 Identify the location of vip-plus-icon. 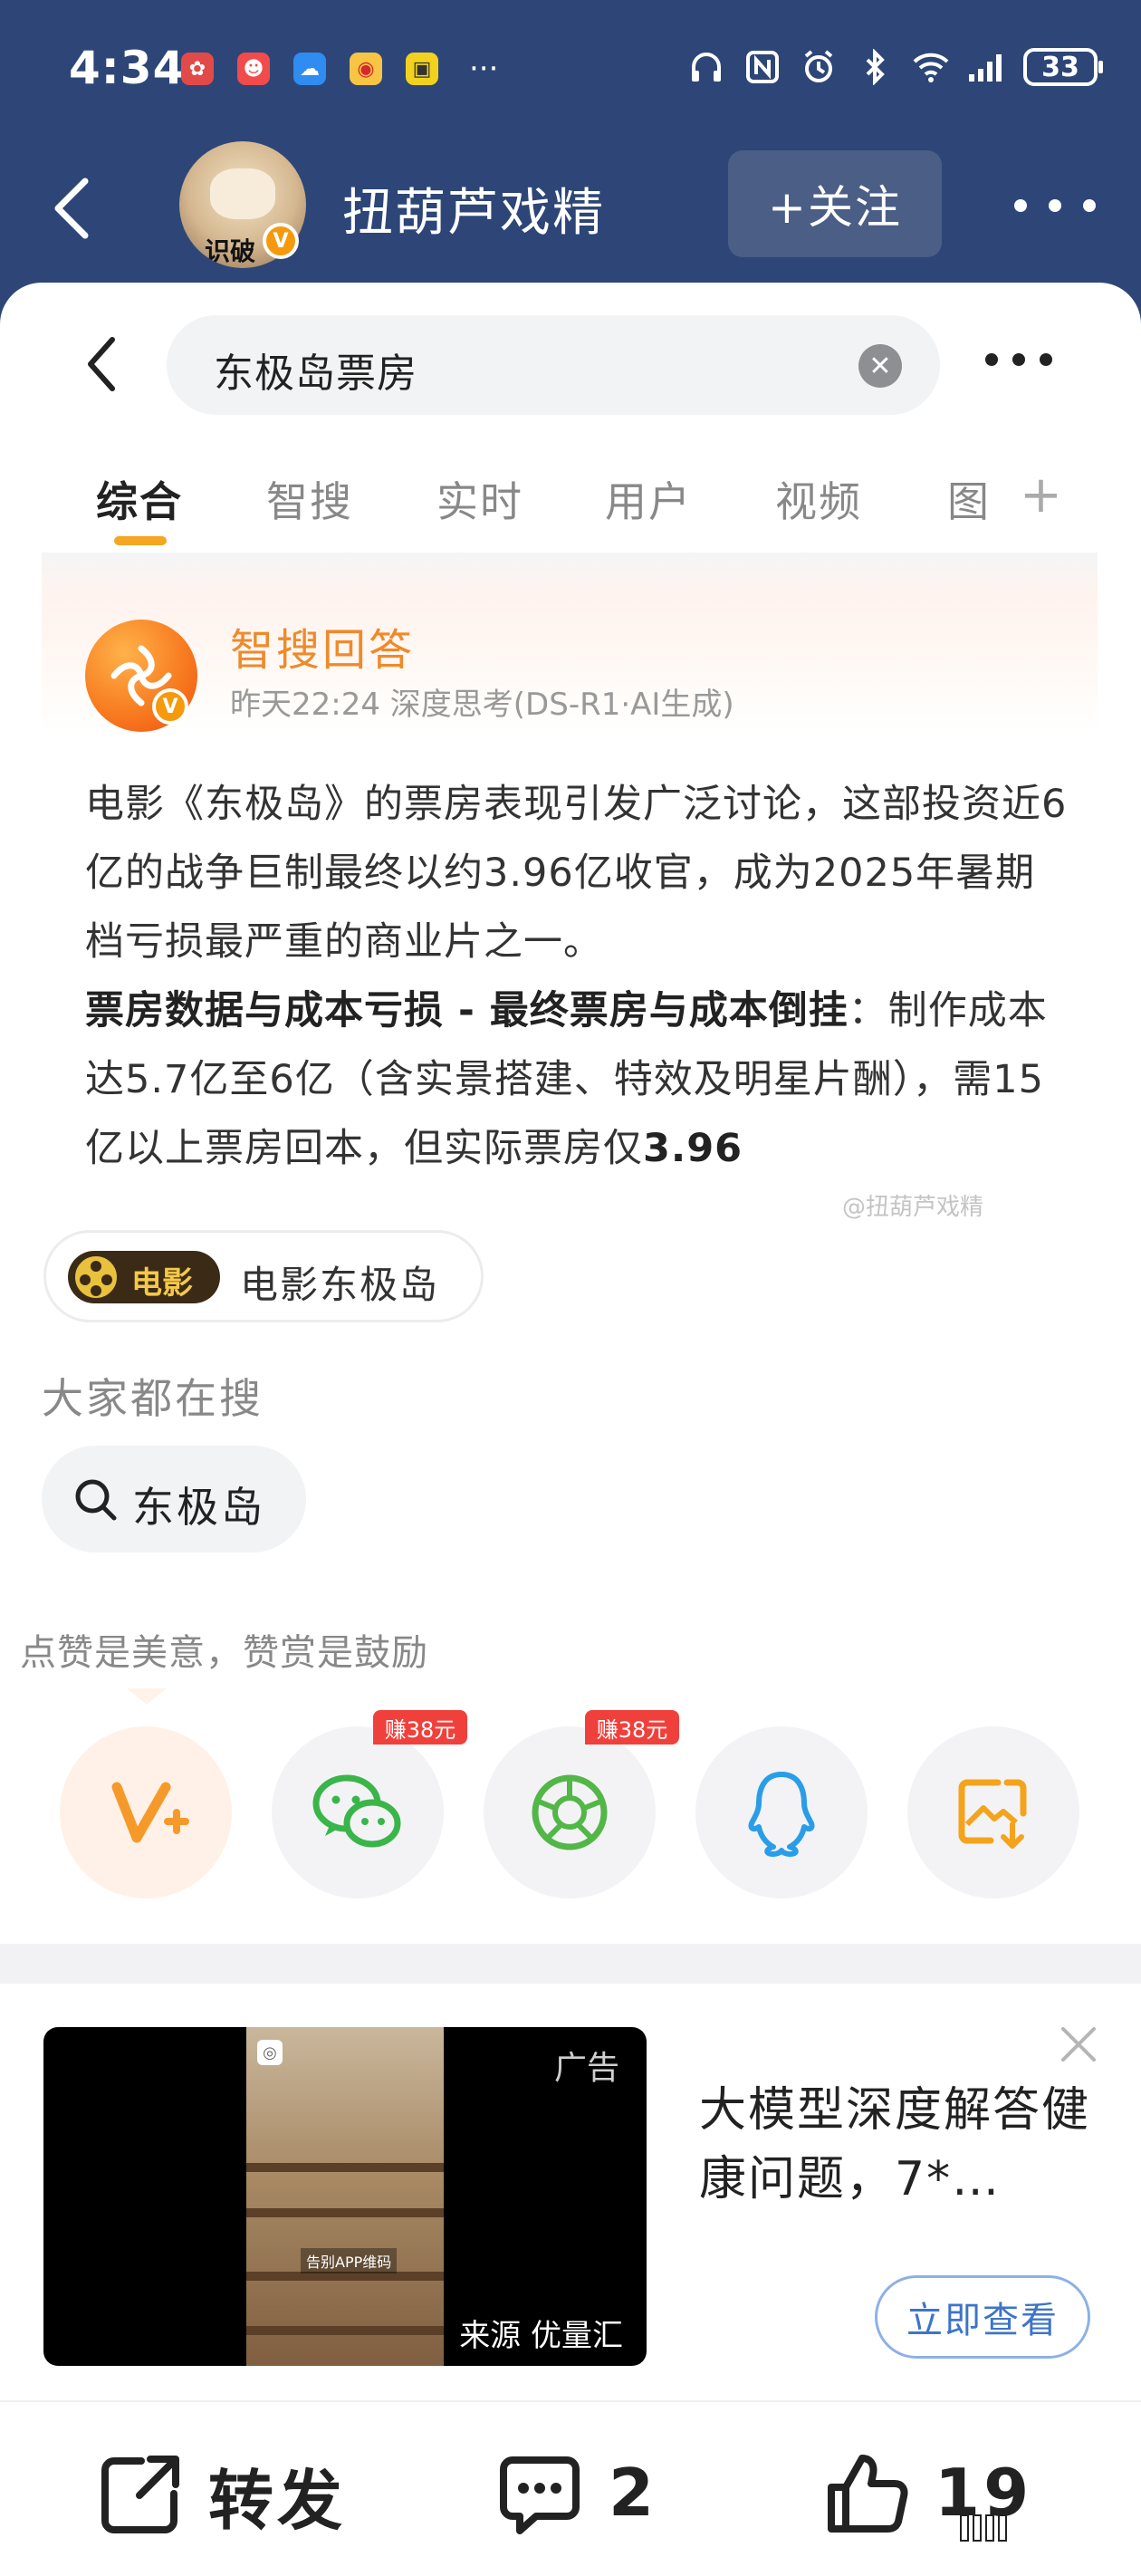
(150, 1812).